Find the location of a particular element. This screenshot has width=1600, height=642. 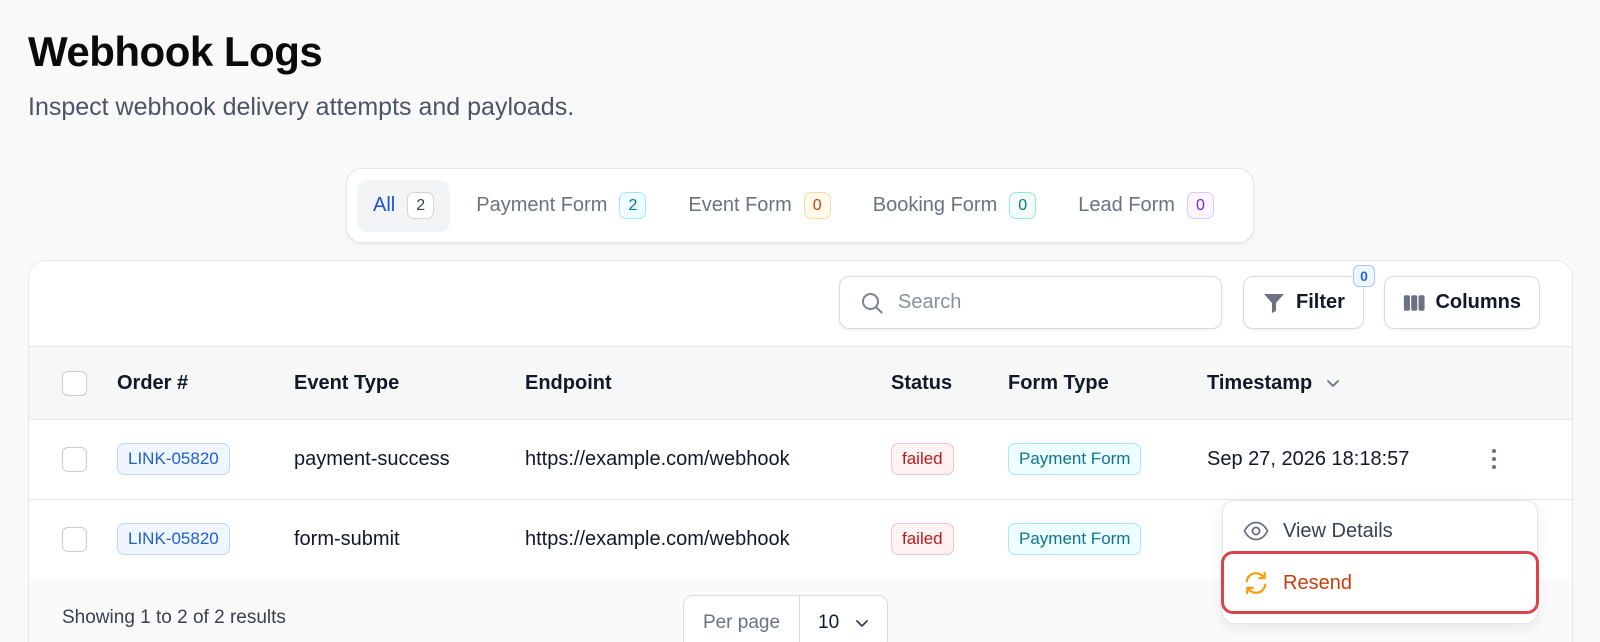

tab-label: All is located at coordinates (384, 205).